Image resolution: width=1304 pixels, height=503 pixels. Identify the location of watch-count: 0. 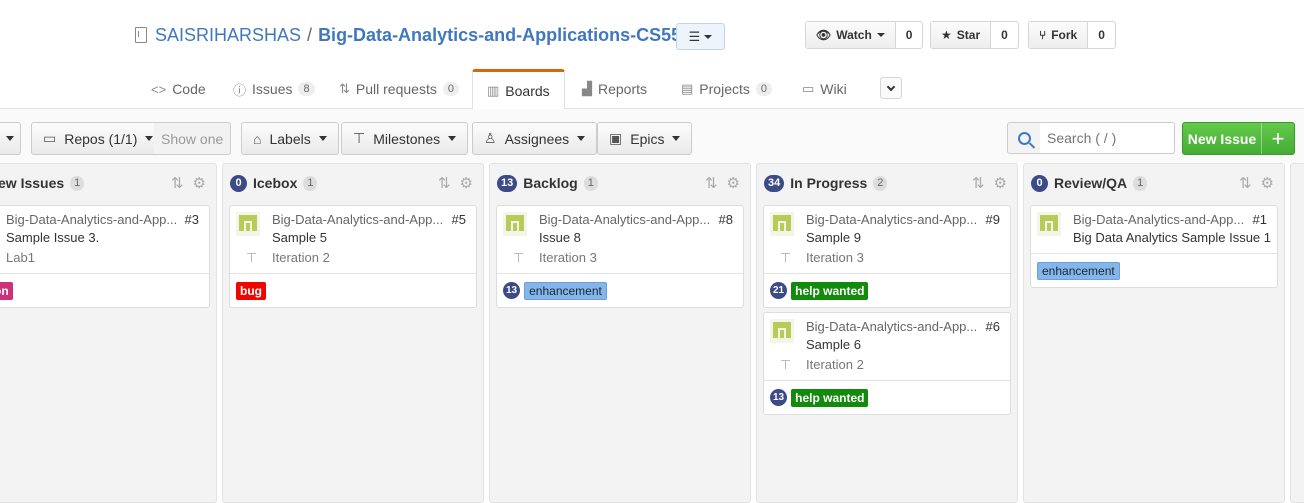
(909, 35).